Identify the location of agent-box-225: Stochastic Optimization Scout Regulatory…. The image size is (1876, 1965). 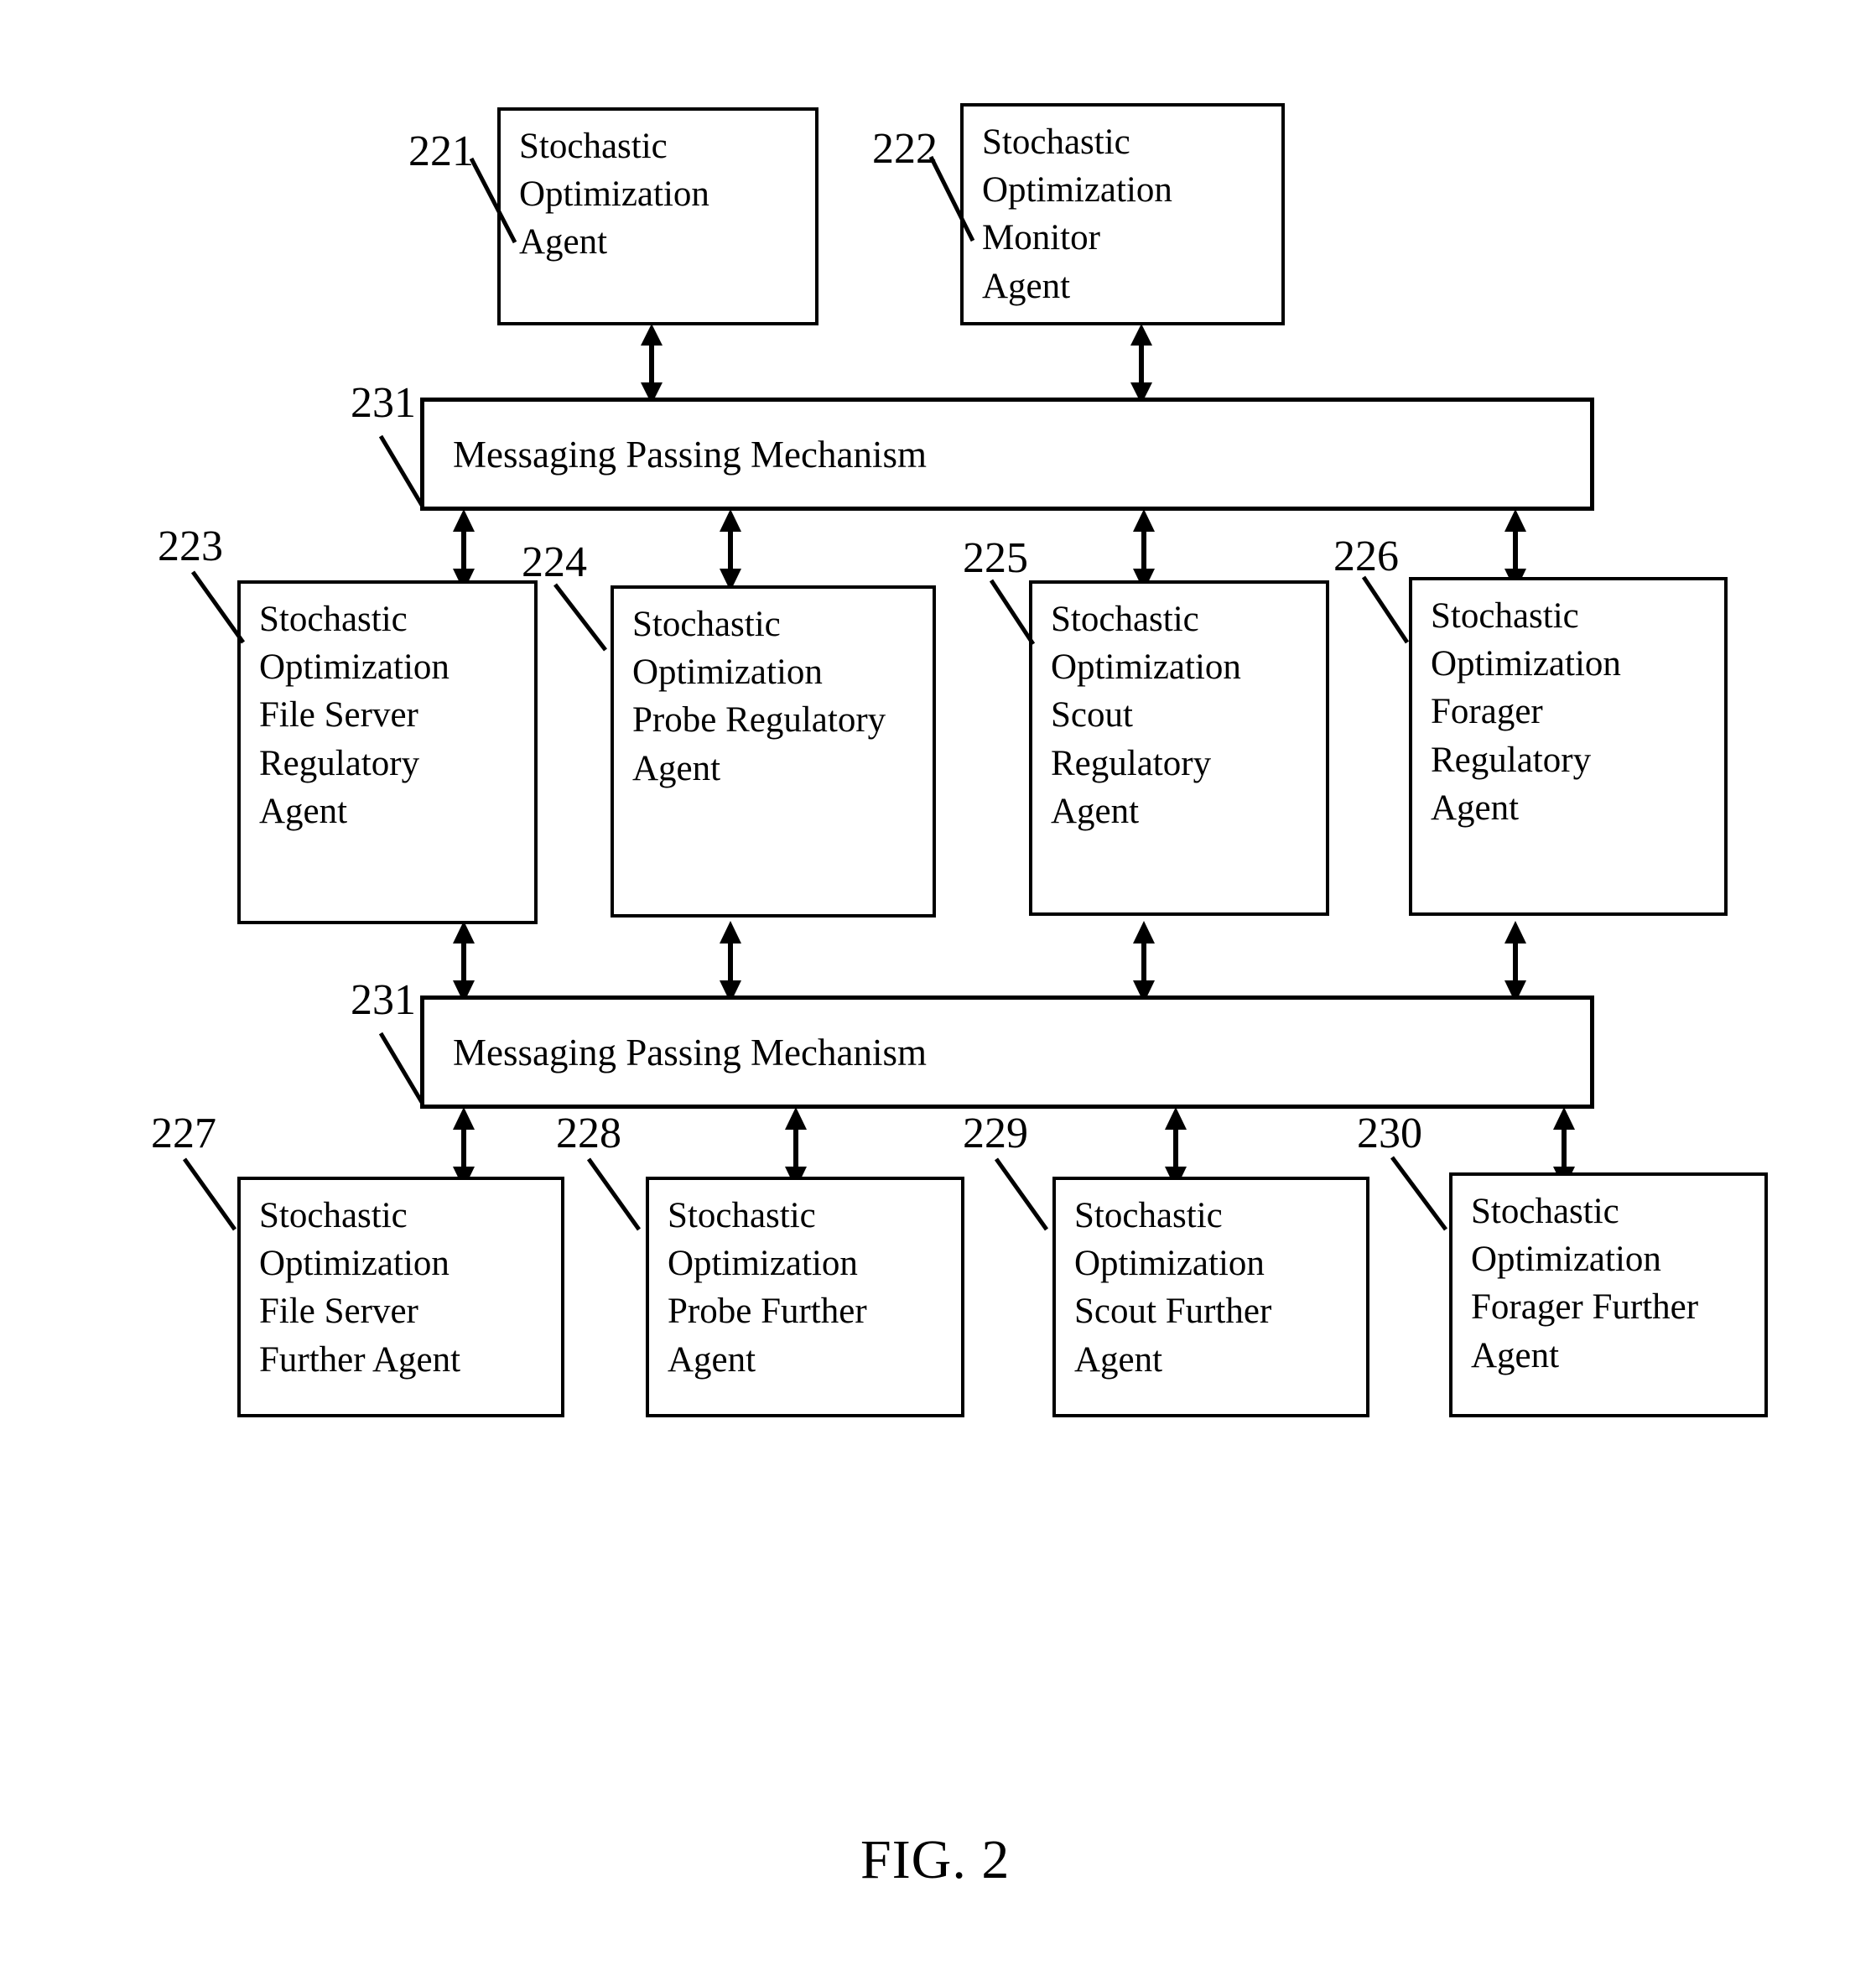
(1179, 748).